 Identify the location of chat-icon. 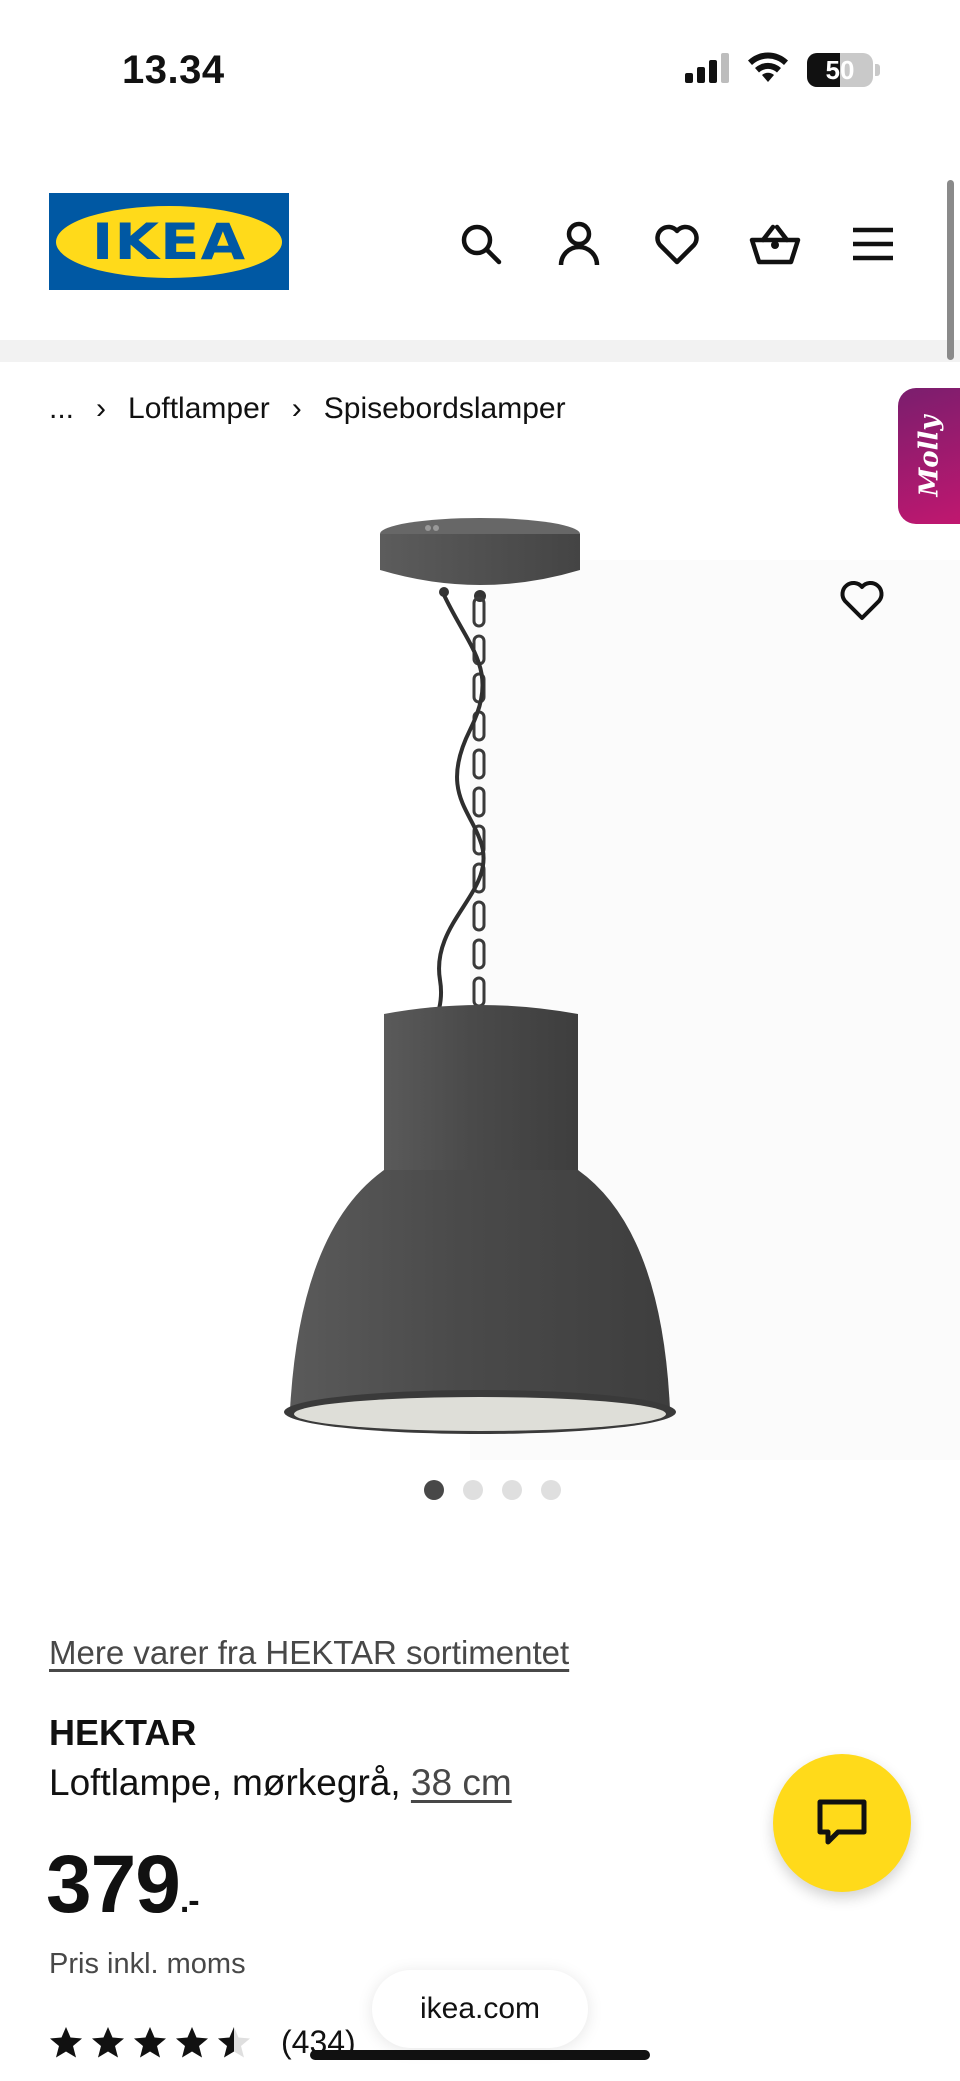
(842, 1822).